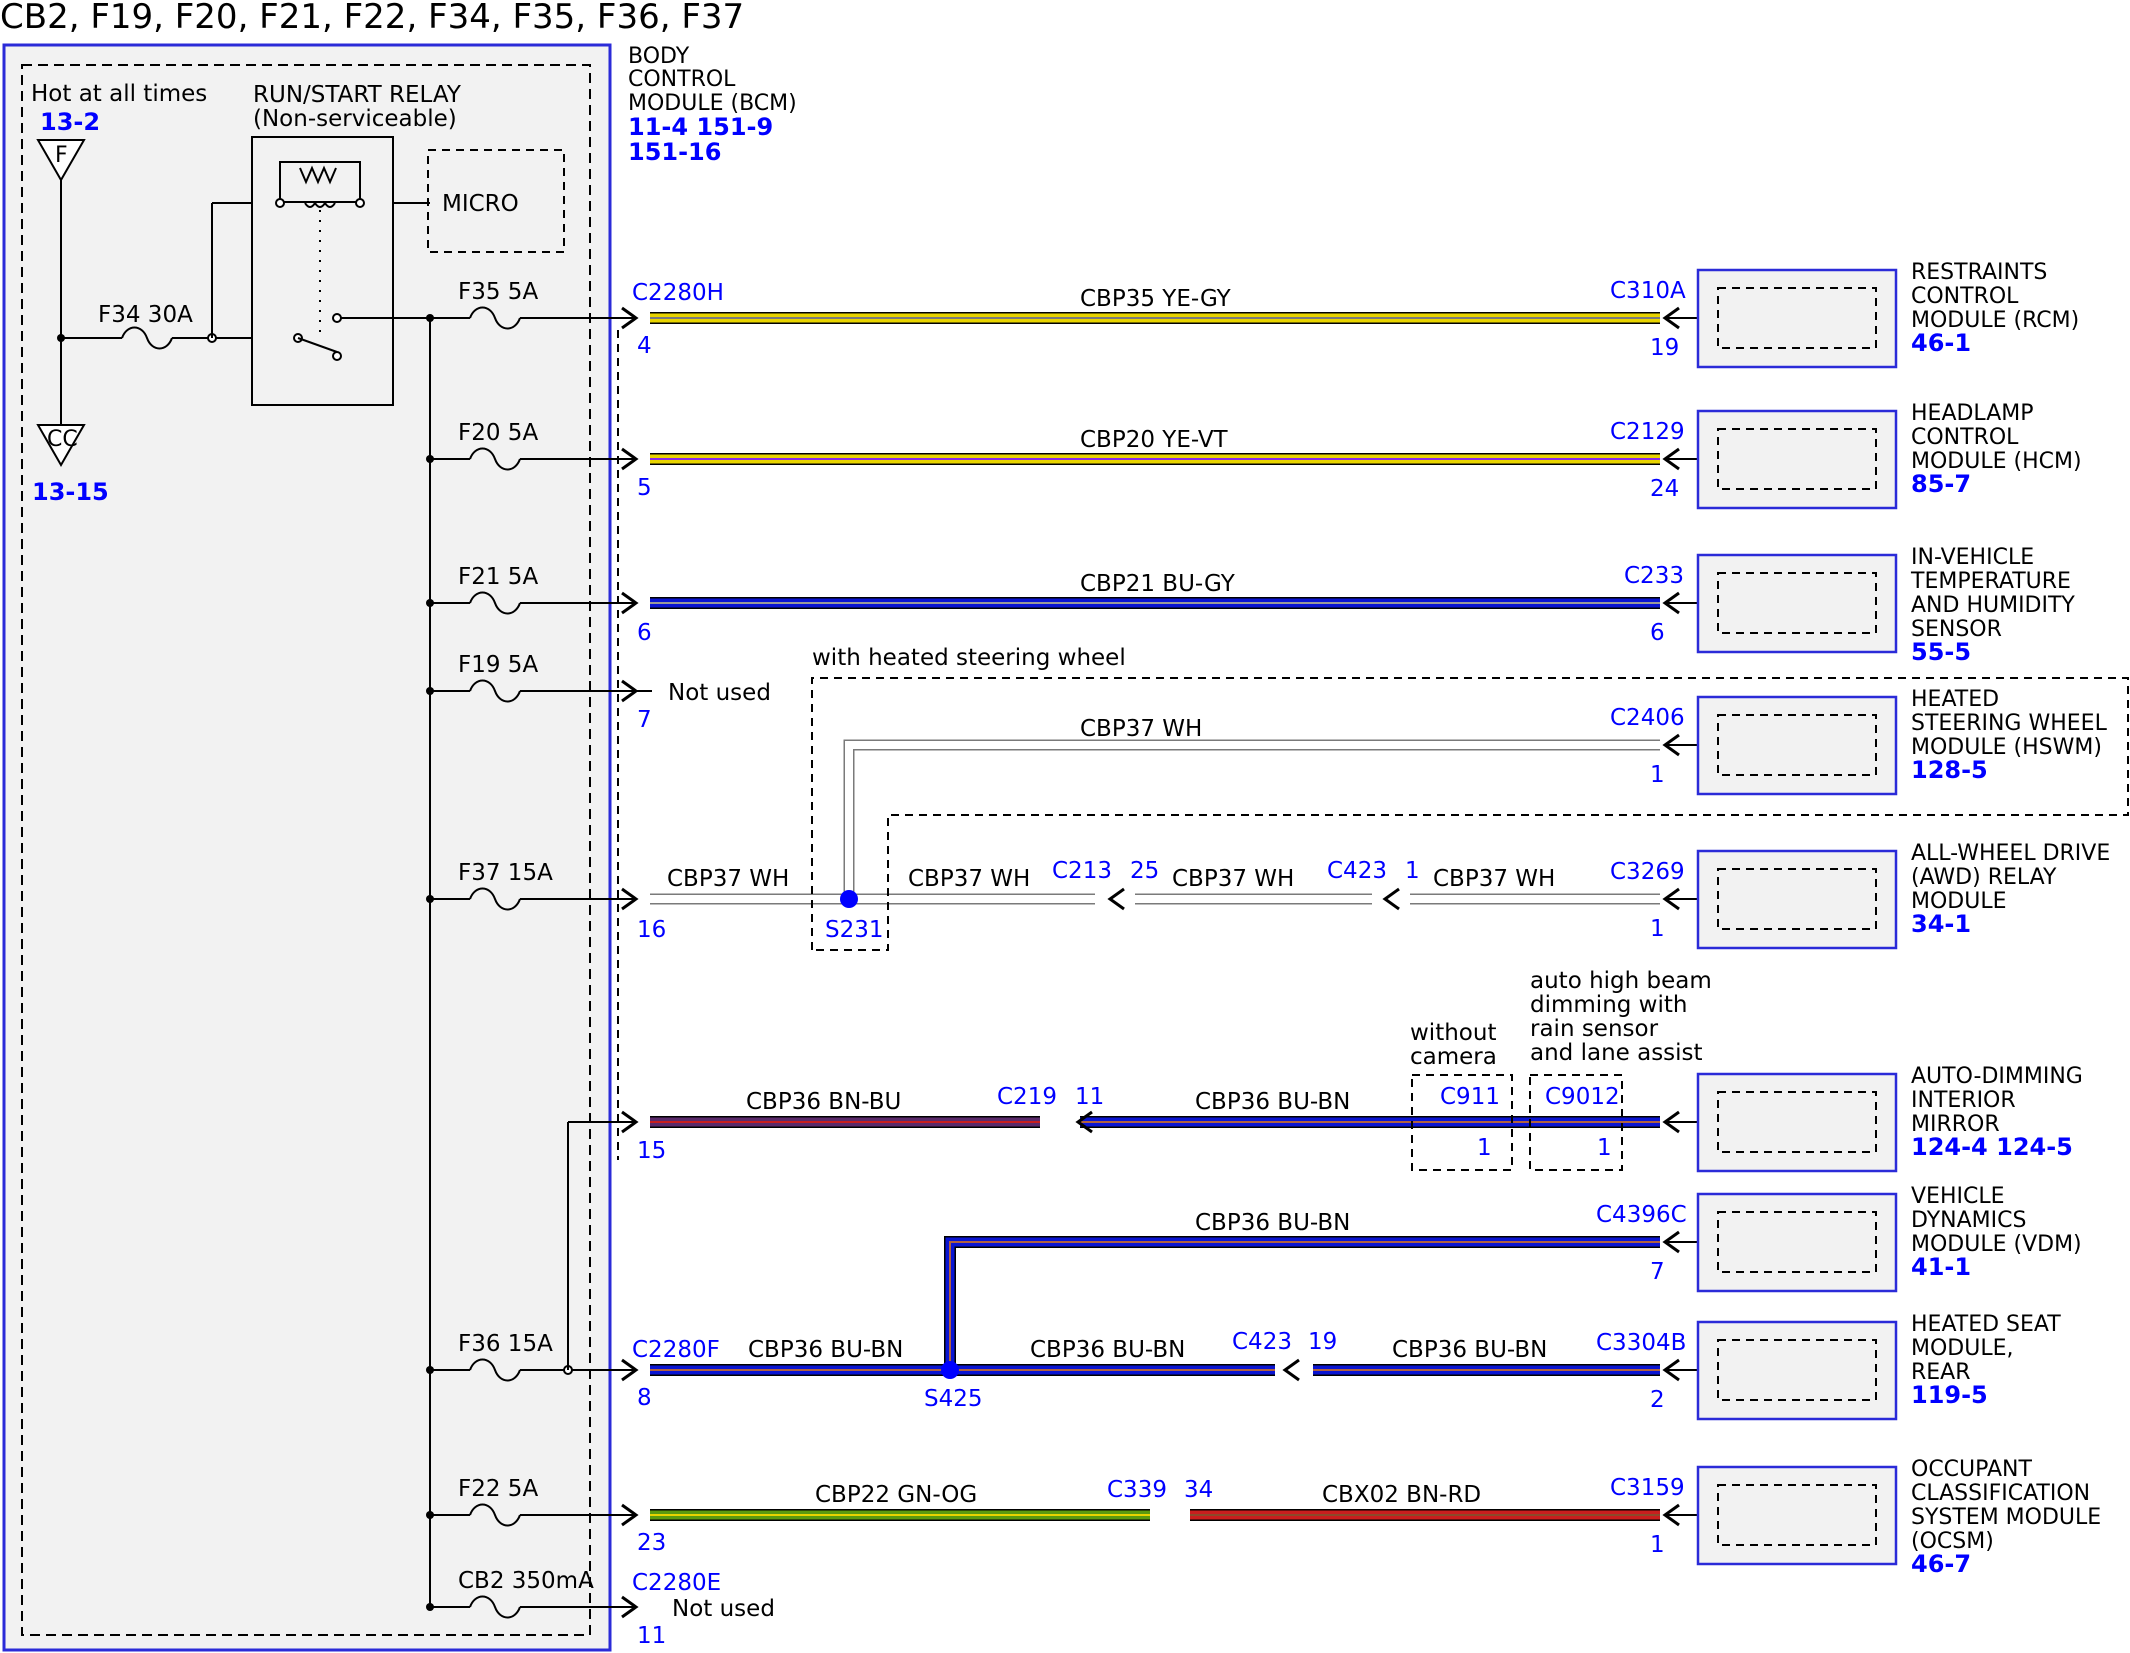 The image size is (2130, 1653). What do you see at coordinates (1992, 1147) in the screenshot?
I see `module-ref: 124-4 124-5` at bounding box center [1992, 1147].